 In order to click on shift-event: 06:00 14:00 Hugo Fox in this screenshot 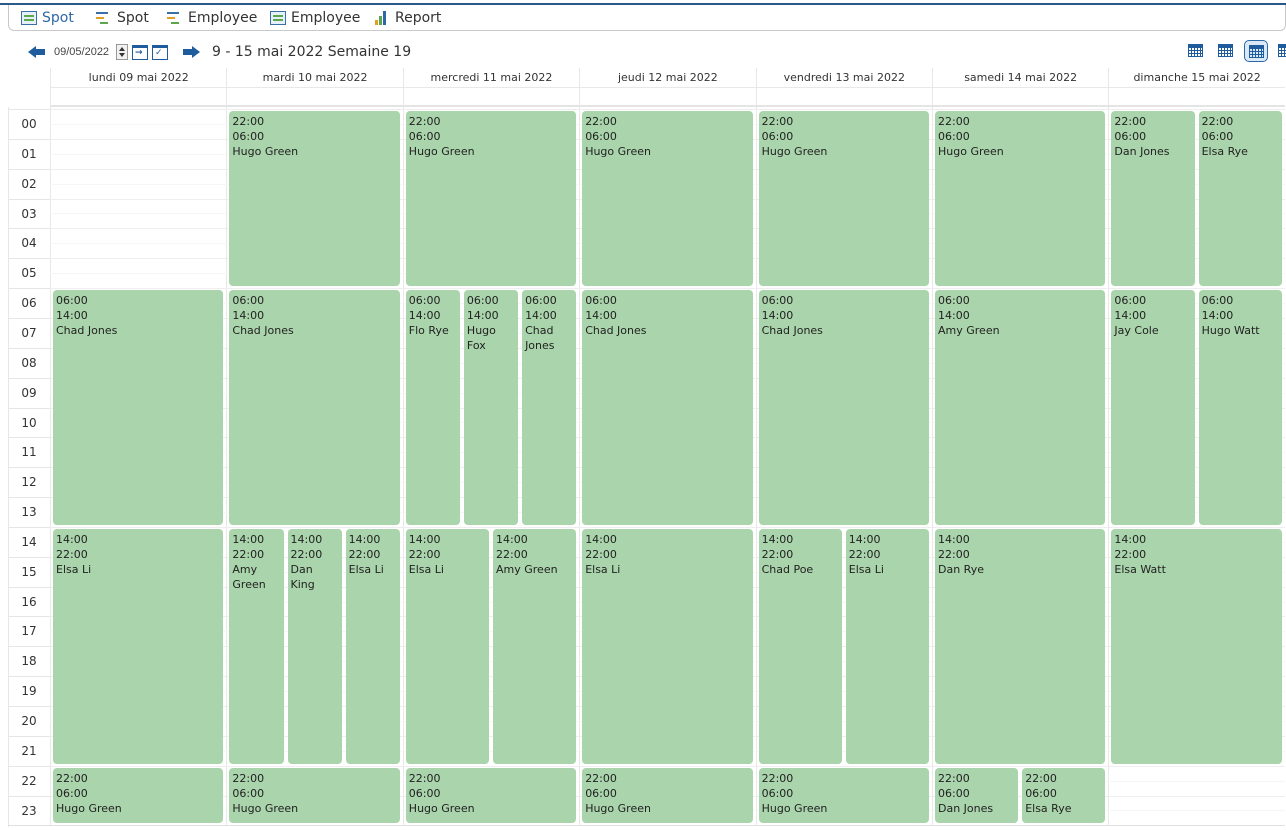, I will do `click(491, 407)`.